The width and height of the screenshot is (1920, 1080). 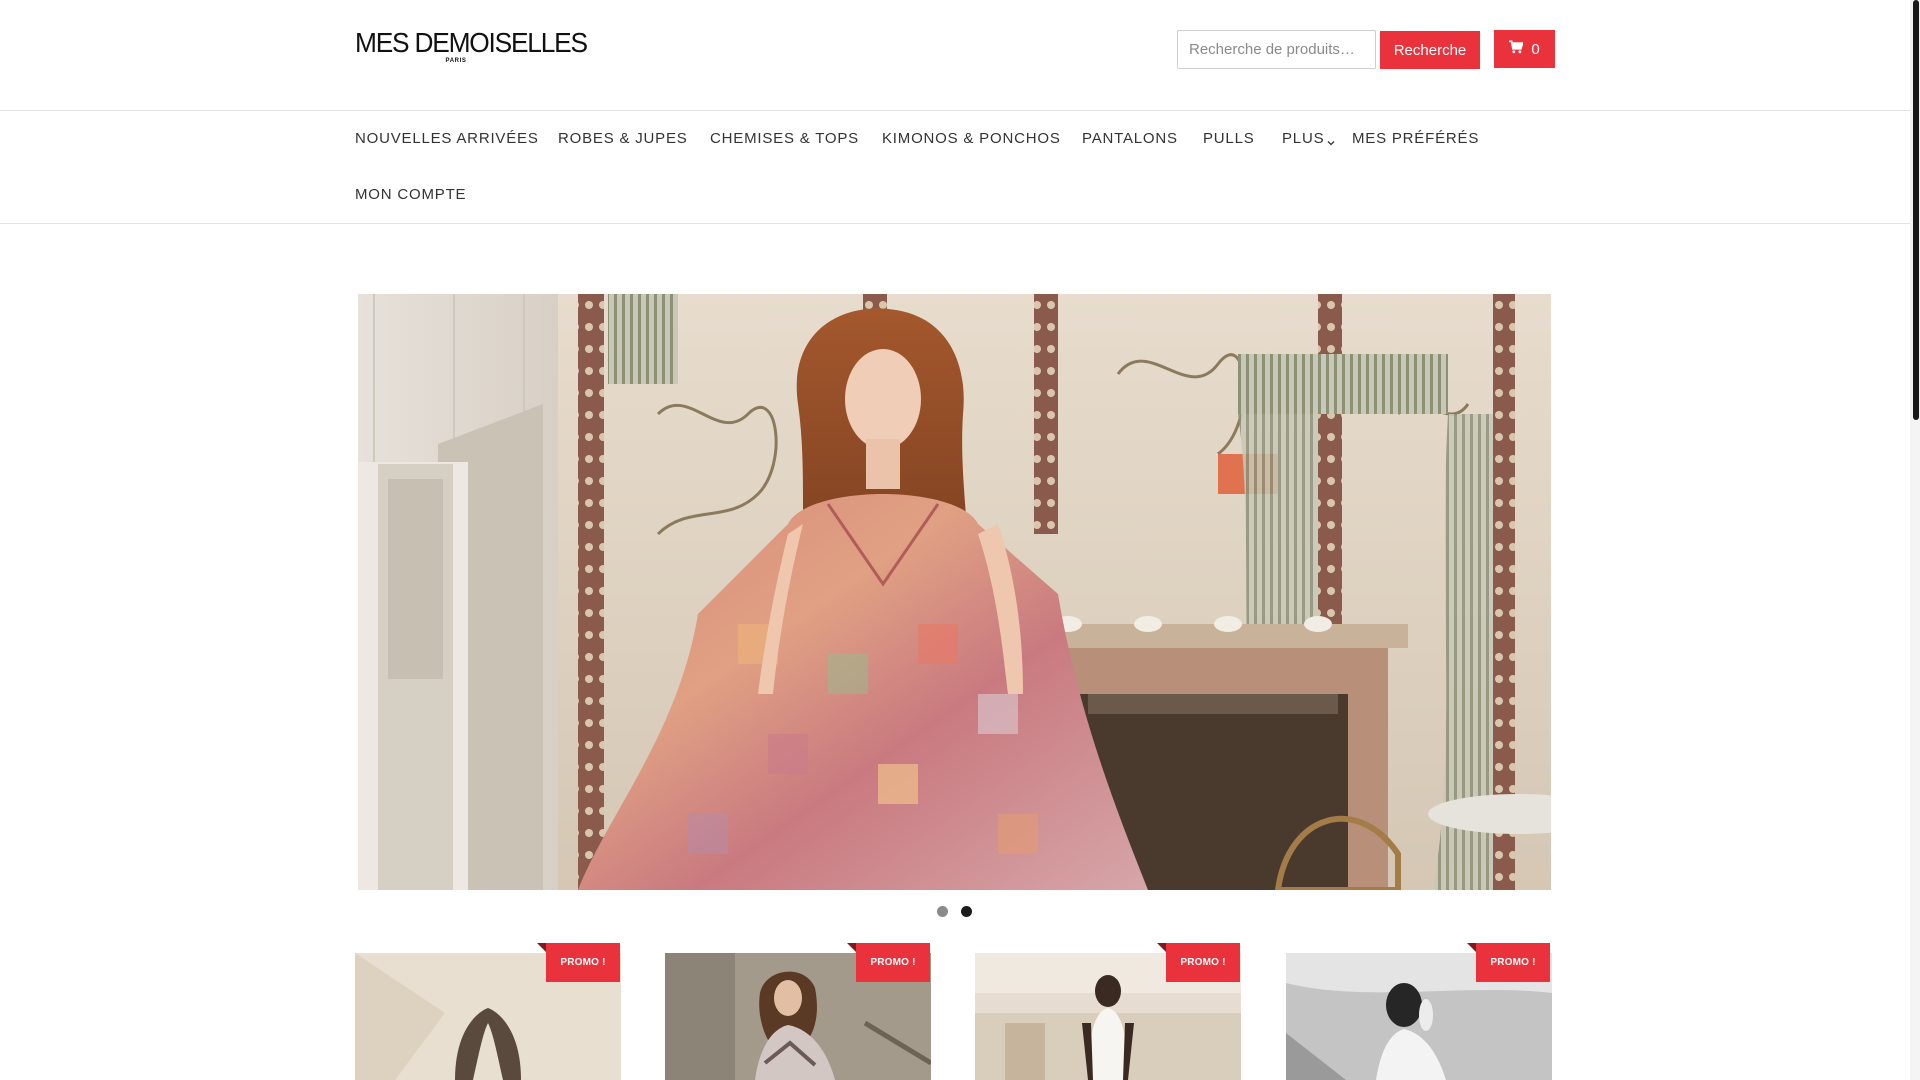 I want to click on cart-button: 0, so click(x=1524, y=49).